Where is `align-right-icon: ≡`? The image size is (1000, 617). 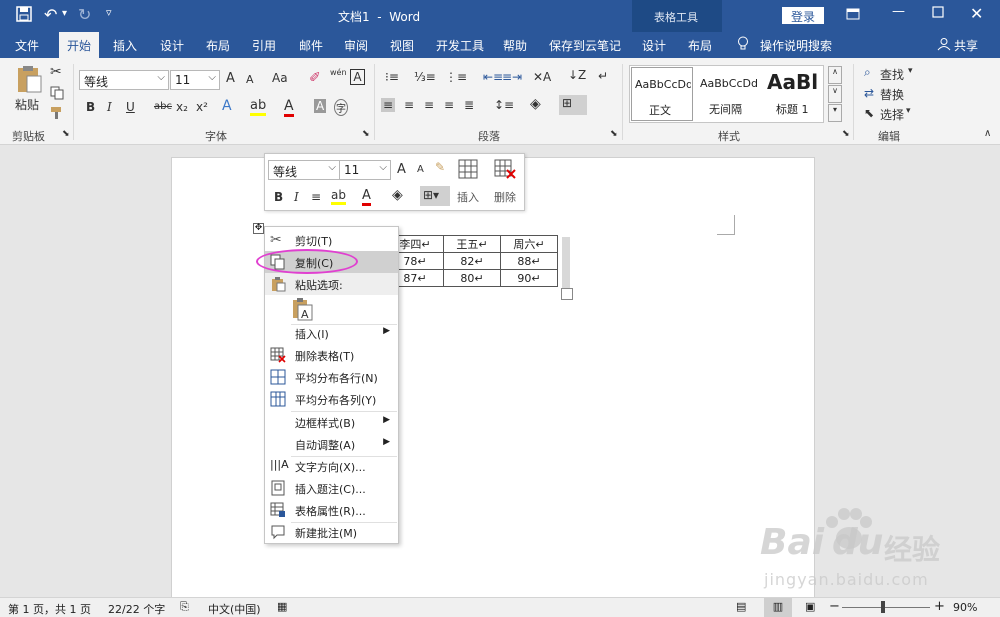 align-right-icon: ≡ is located at coordinates (429, 105).